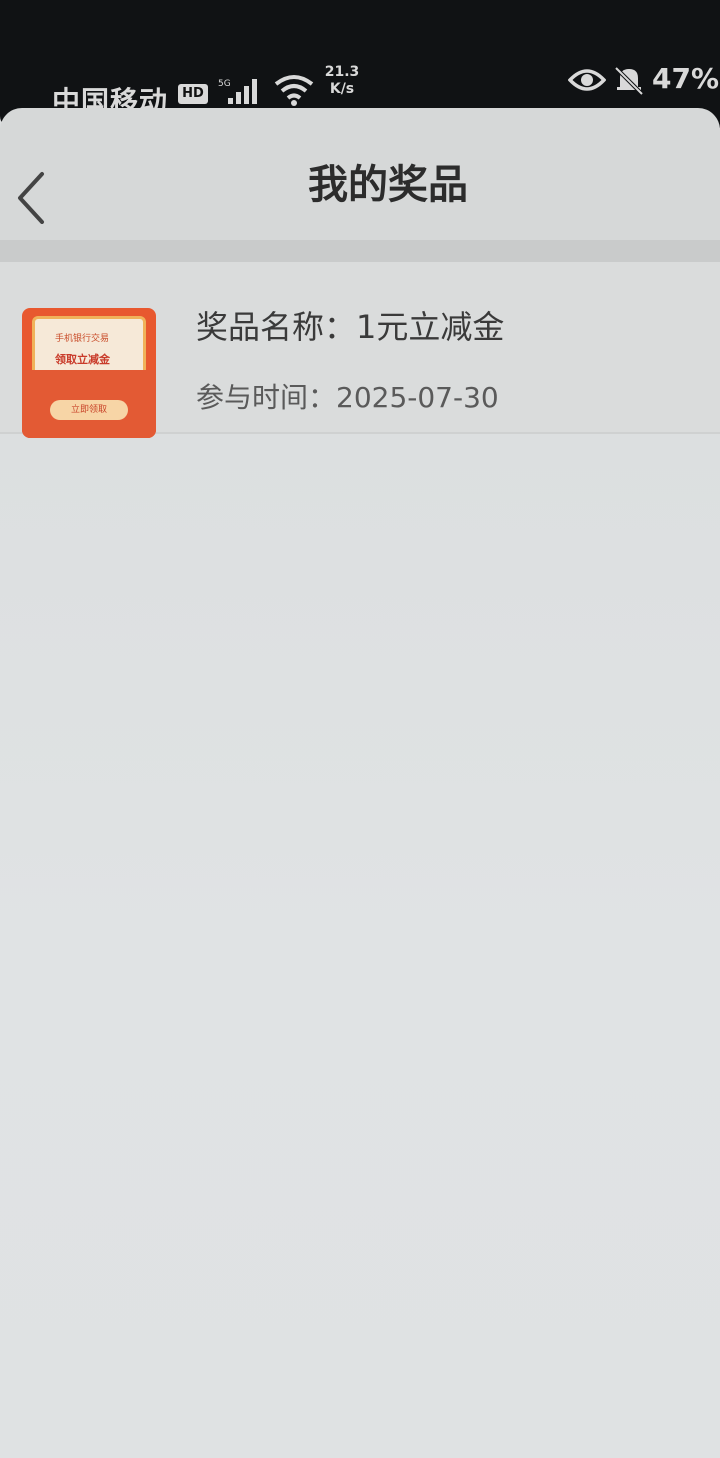  Describe the element at coordinates (237, 91) in the screenshot. I see `signal-icon: 5G` at that location.